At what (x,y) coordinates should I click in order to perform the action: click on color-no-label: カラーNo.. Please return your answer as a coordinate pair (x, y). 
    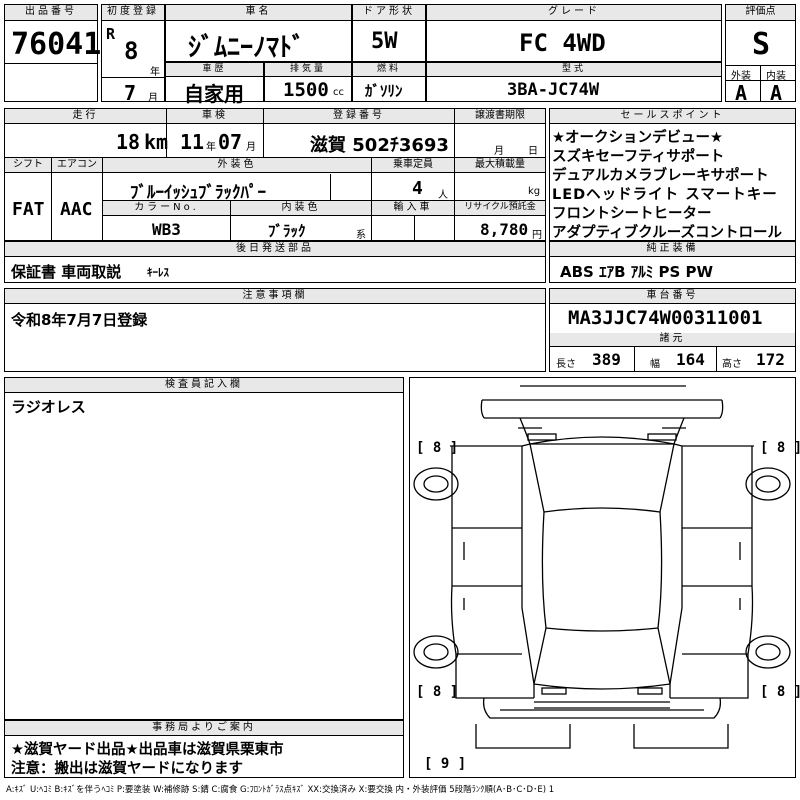
    Looking at the image, I should click on (166, 208).